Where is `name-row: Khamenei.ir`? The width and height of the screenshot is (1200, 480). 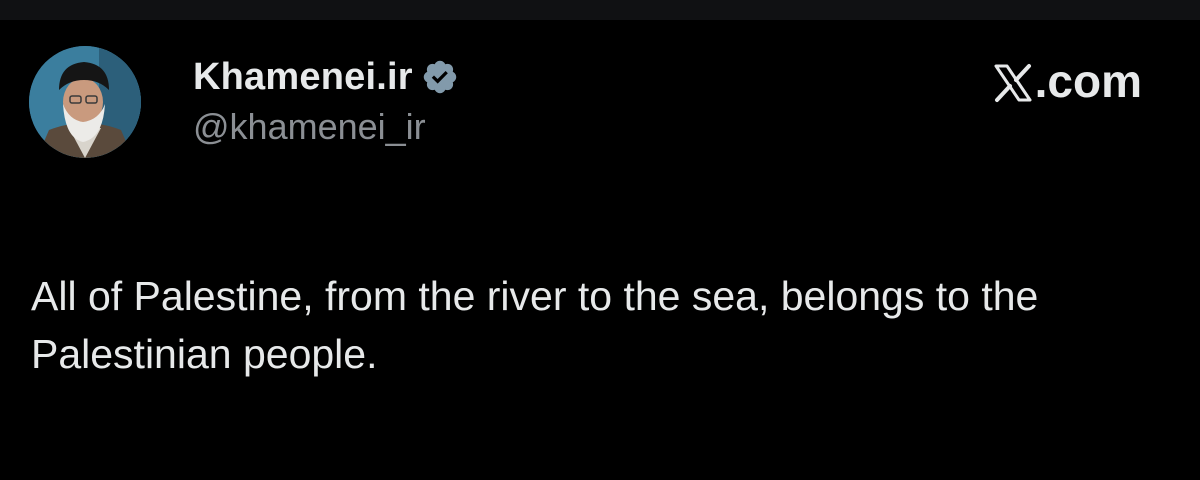
name-row: Khamenei.ir is located at coordinates (326, 77).